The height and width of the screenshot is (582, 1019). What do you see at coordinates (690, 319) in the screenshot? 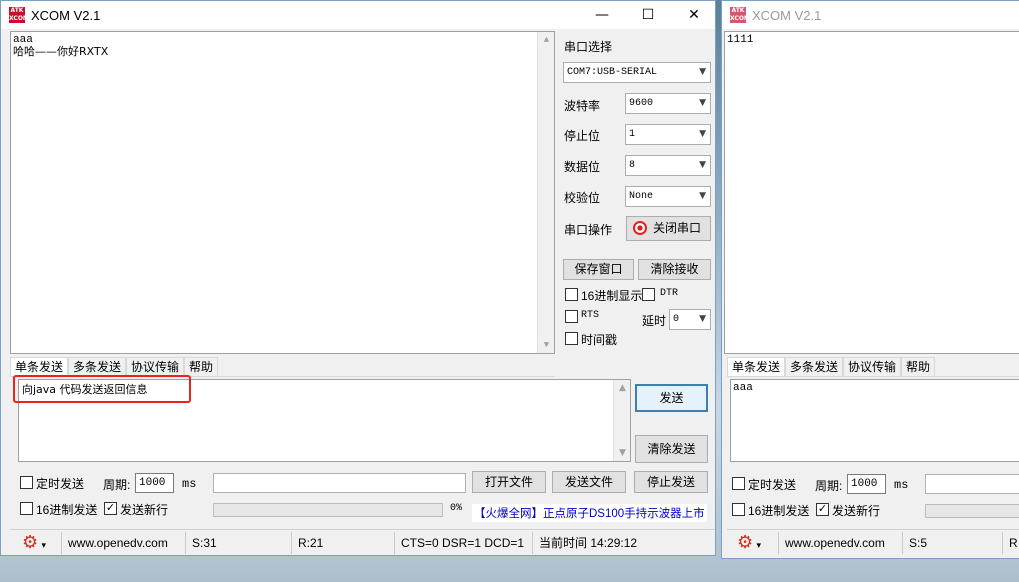
I see `delay-select: 0 ▼` at bounding box center [690, 319].